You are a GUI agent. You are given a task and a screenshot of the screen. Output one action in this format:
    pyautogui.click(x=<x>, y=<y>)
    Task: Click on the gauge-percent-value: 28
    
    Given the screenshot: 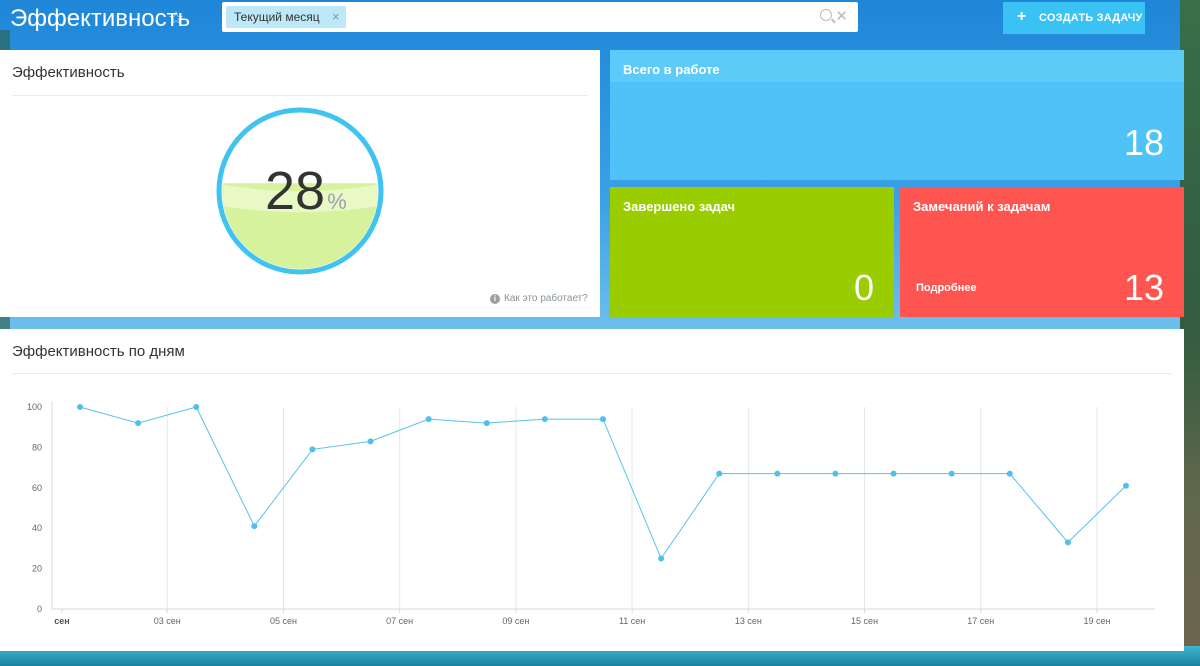 What is the action you would take?
    pyautogui.click(x=295, y=191)
    